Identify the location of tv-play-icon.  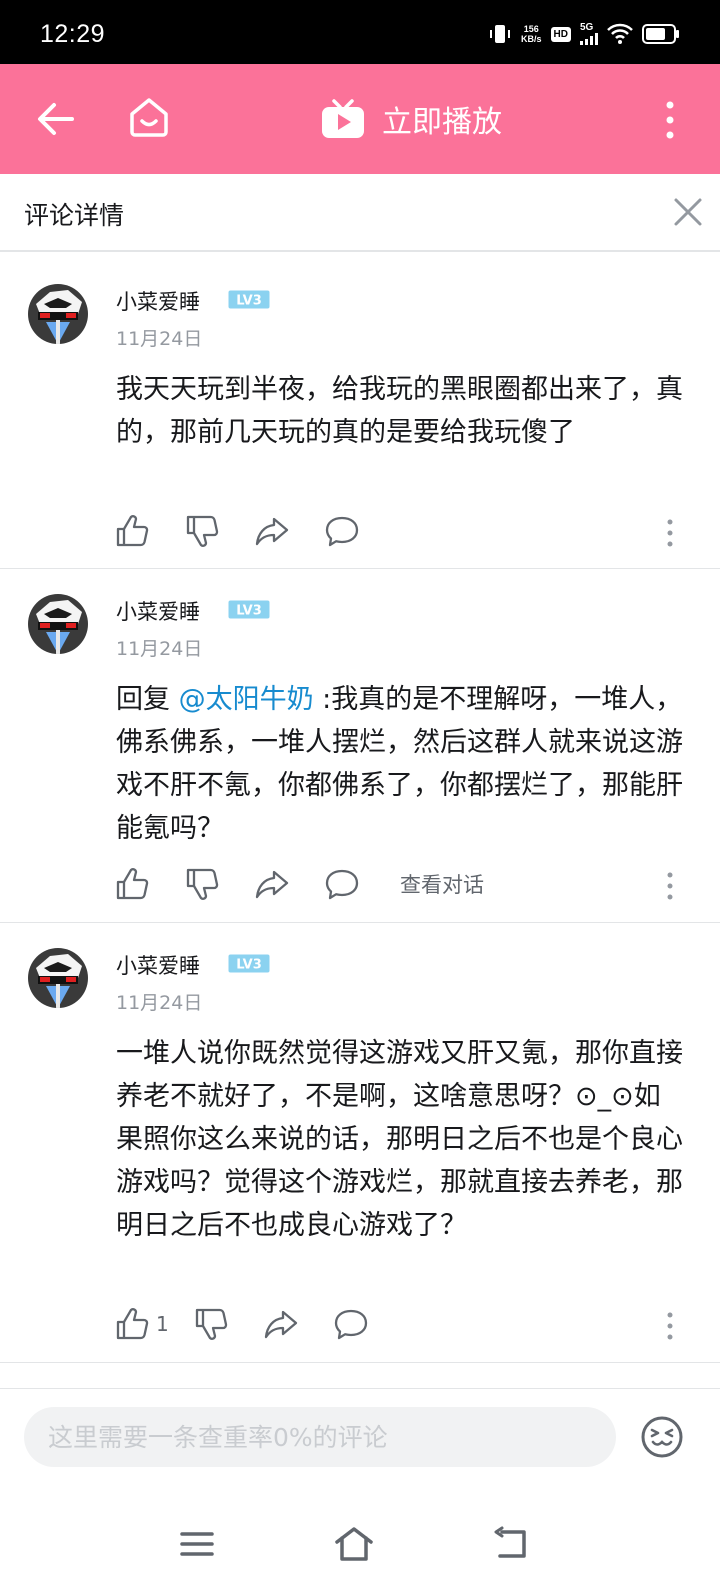
(343, 118).